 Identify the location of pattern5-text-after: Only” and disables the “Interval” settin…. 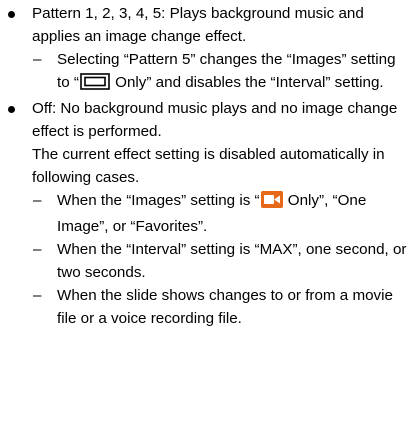
(247, 82).